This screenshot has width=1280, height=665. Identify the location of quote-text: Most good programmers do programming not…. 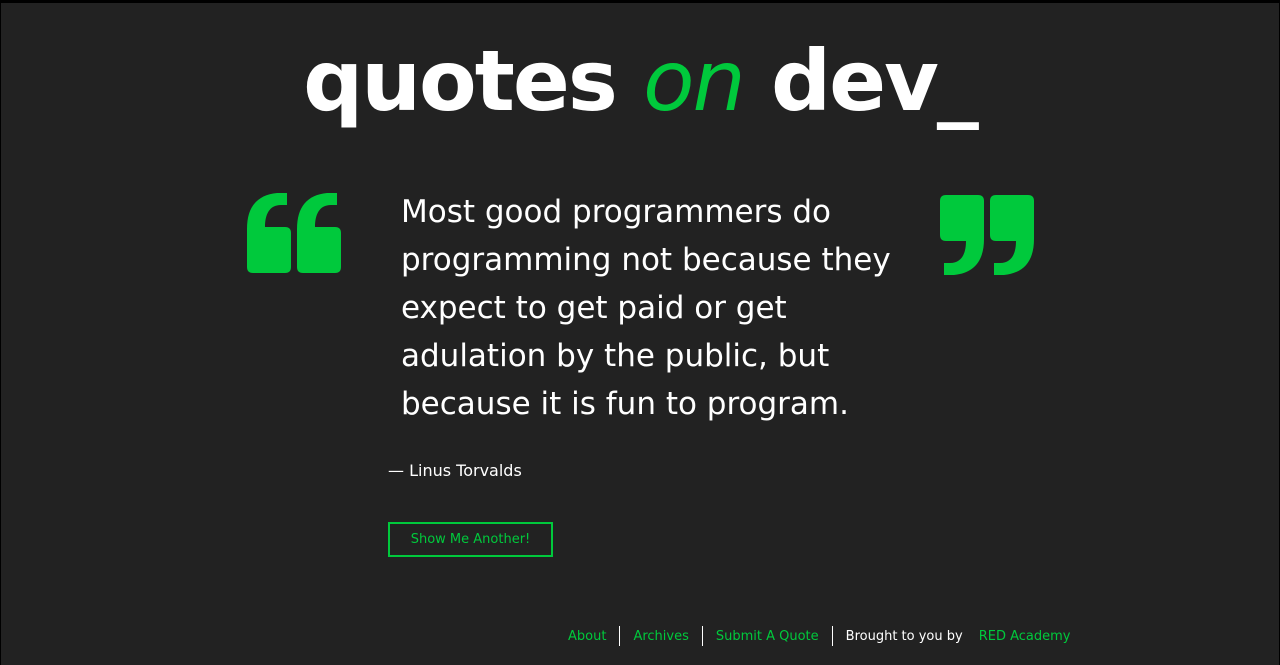
(646, 308).